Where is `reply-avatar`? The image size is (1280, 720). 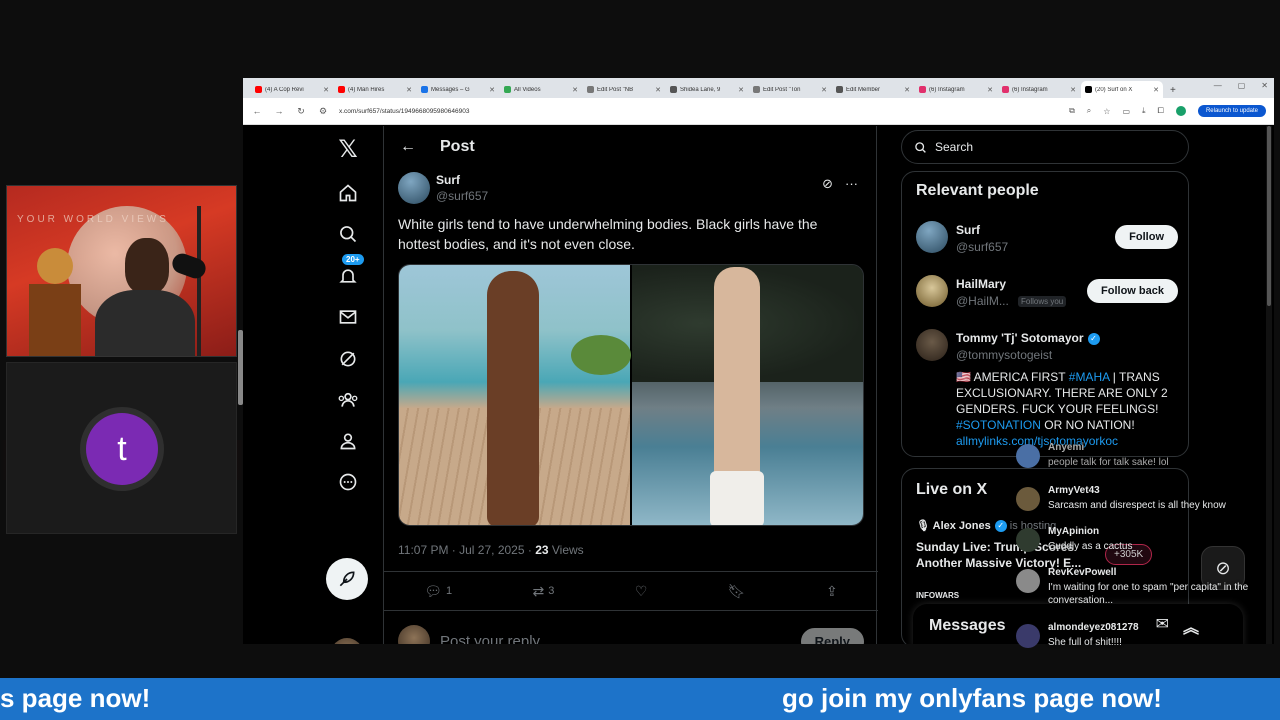 reply-avatar is located at coordinates (414, 634).